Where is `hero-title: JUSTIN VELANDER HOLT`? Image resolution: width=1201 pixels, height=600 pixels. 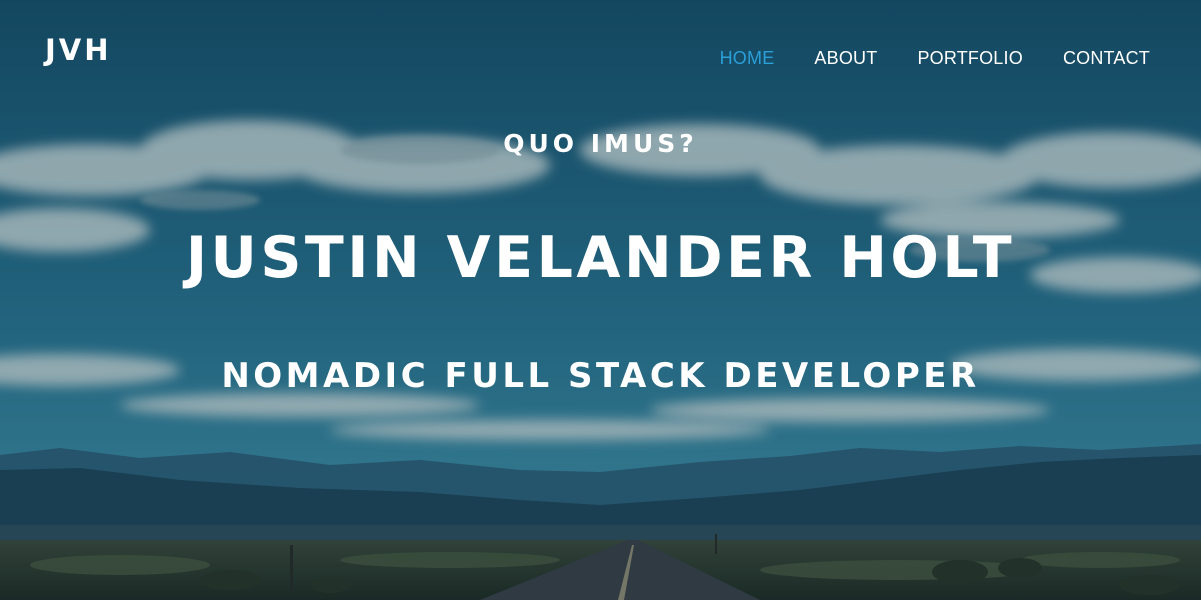
hero-title: JUSTIN VELANDER HOLT is located at coordinates (600, 258).